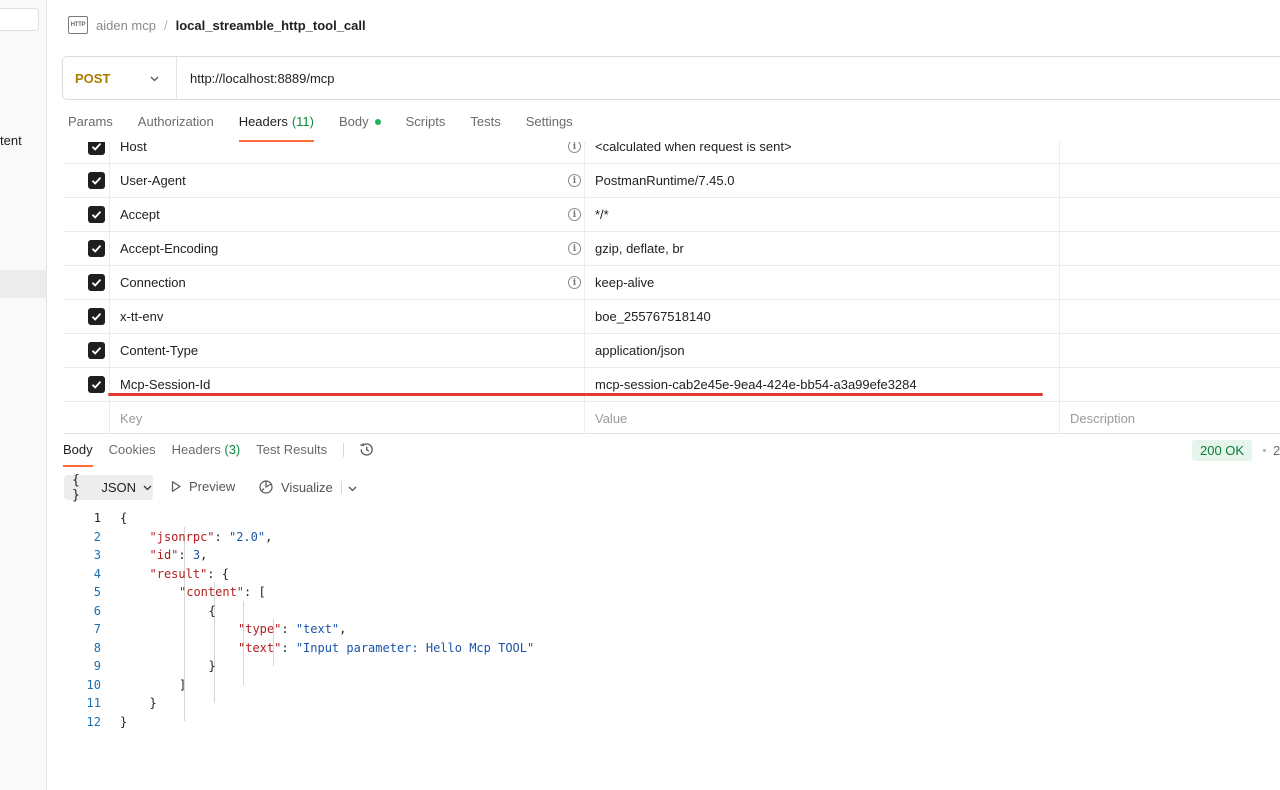 The image size is (1280, 790). Describe the element at coordinates (413, 592) in the screenshot. I see `code-line: 5 "content": [` at that location.